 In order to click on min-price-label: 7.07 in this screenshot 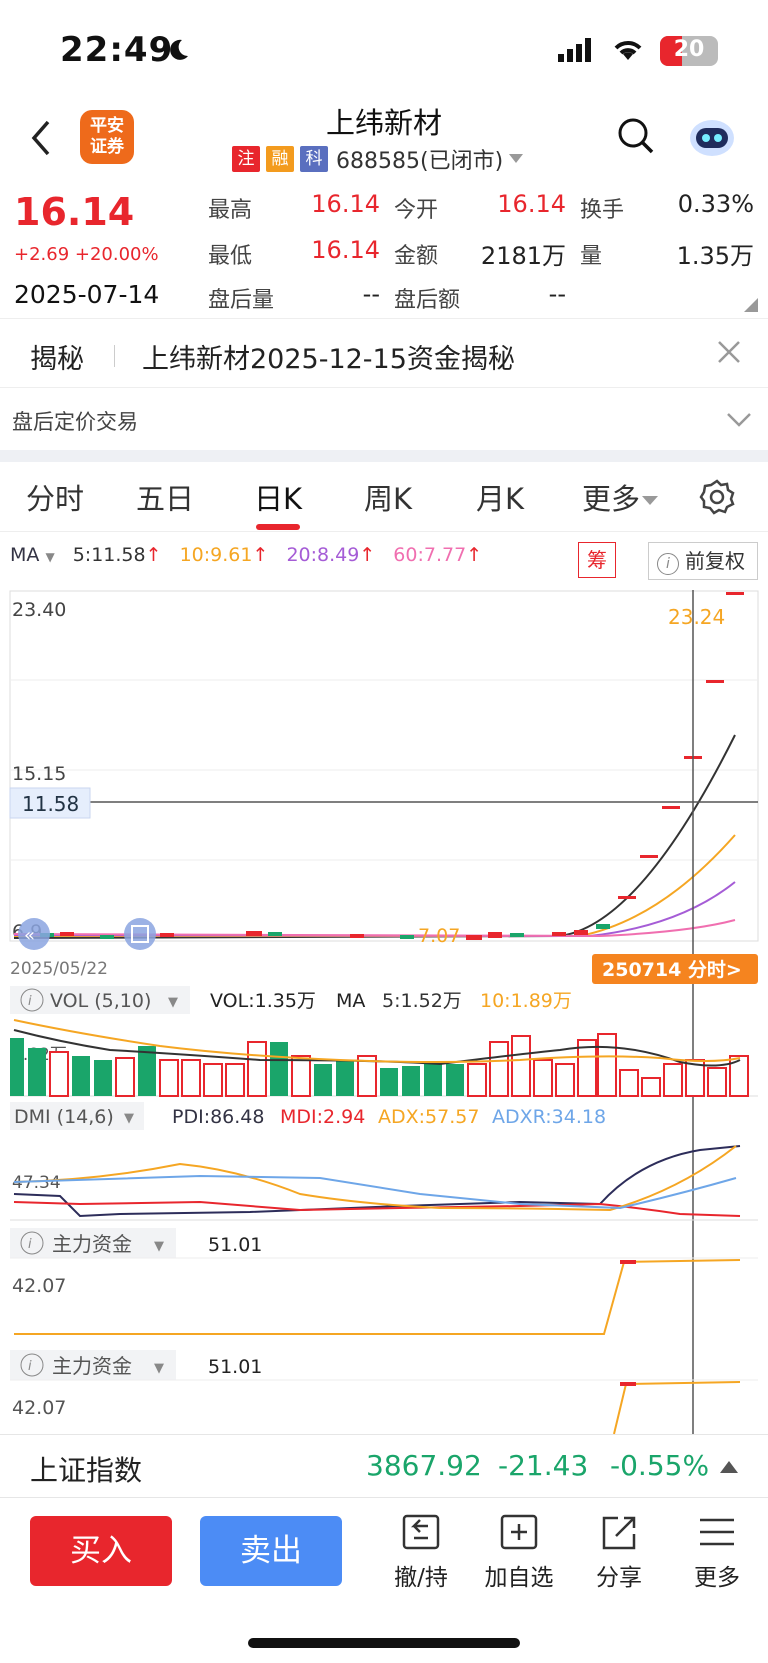, I will do `click(439, 936)`.